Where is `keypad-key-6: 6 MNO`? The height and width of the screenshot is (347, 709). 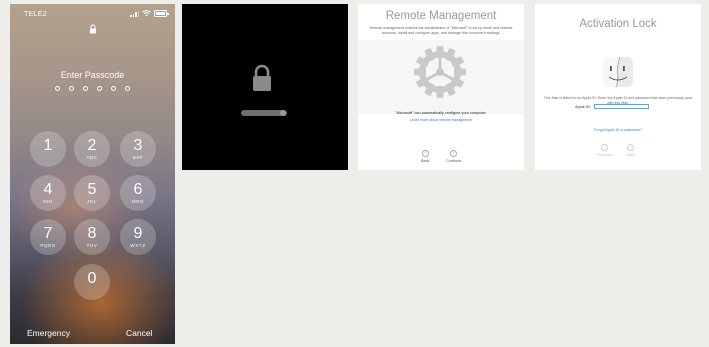 keypad-key-6: 6 MNO is located at coordinates (138, 193).